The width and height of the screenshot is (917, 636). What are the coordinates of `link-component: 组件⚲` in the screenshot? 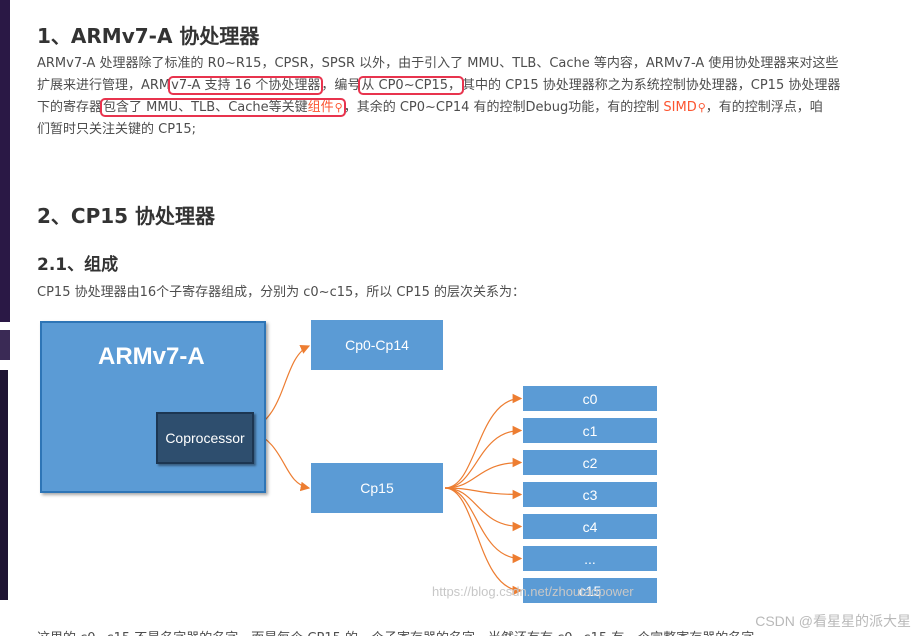 It's located at (325, 107).